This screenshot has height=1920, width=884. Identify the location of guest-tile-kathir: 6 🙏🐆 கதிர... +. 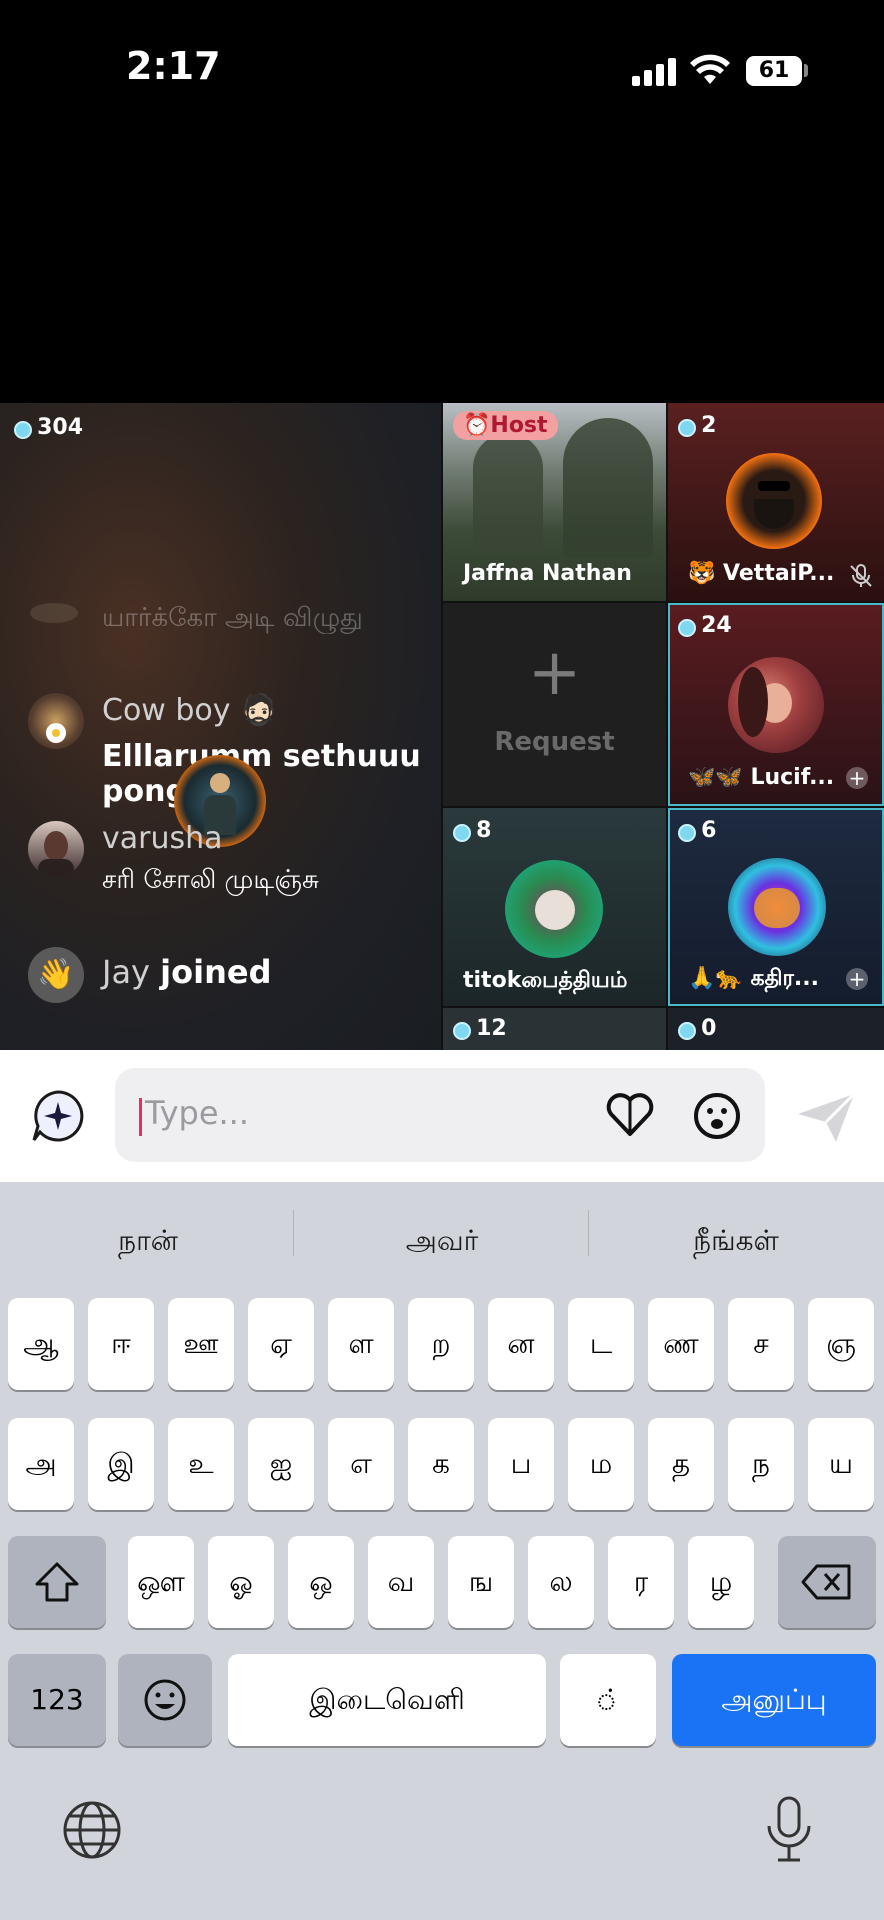
(776, 907).